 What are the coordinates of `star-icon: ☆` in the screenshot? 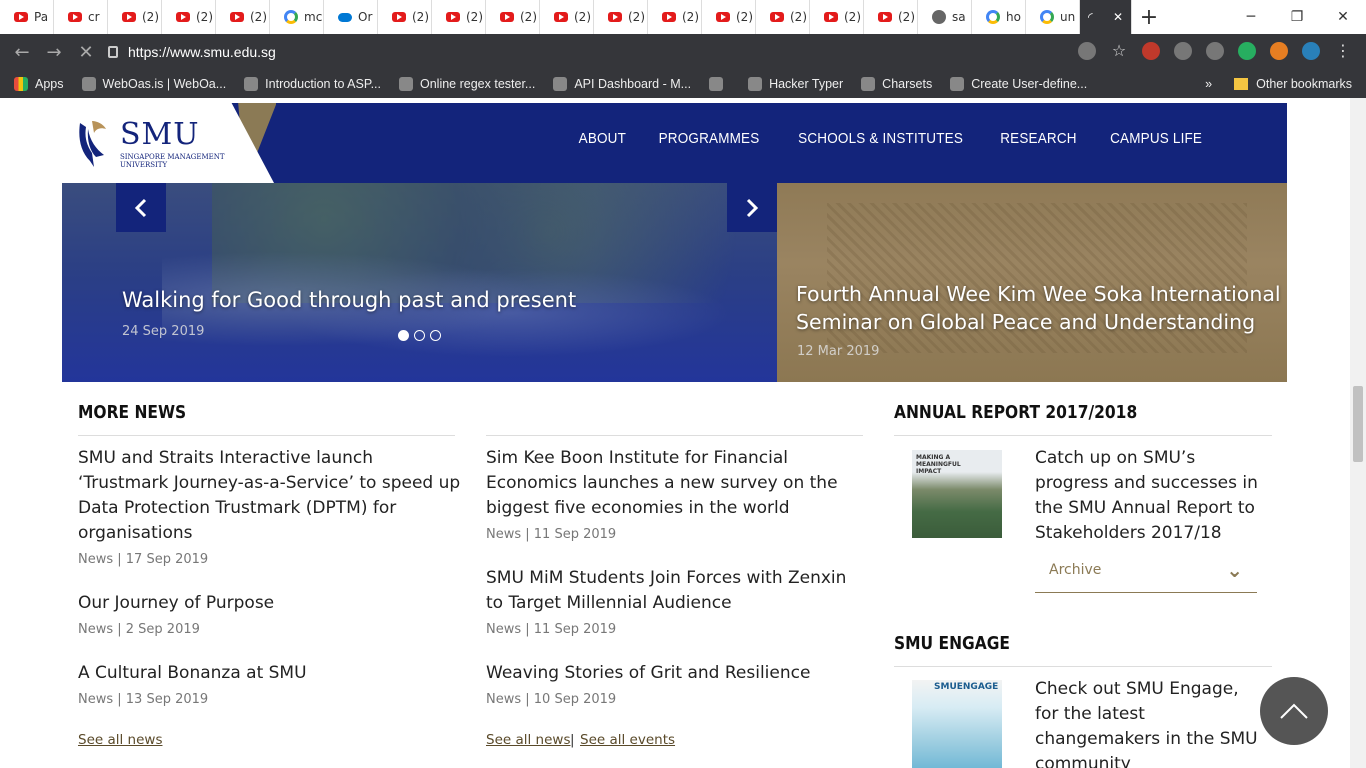 It's located at (1119, 51).